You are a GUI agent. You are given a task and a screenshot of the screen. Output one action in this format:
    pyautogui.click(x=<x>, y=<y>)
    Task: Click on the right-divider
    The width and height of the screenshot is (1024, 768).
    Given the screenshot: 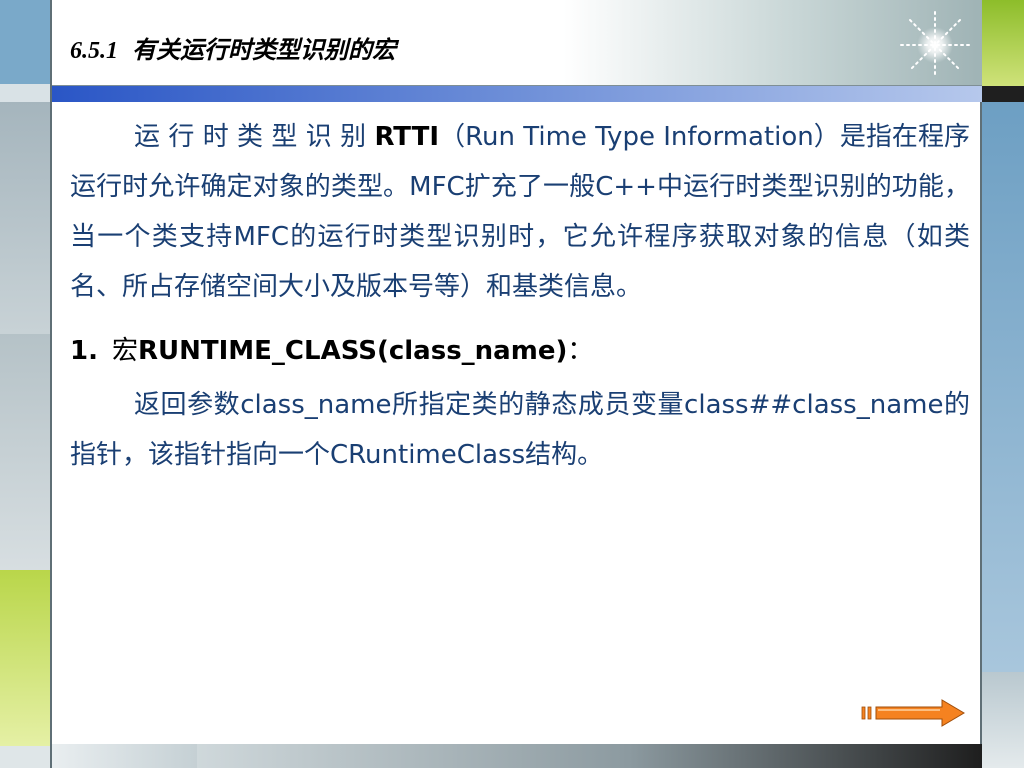 What is the action you would take?
    pyautogui.click(x=981, y=384)
    